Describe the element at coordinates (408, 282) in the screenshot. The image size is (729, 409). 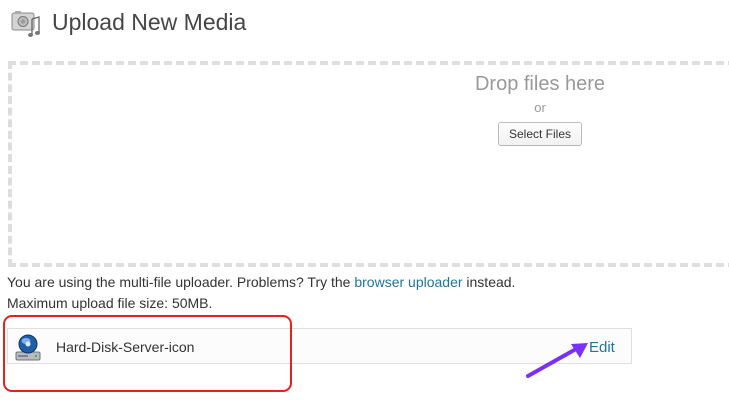
I see `browser-uploader-link: browser uploader` at that location.